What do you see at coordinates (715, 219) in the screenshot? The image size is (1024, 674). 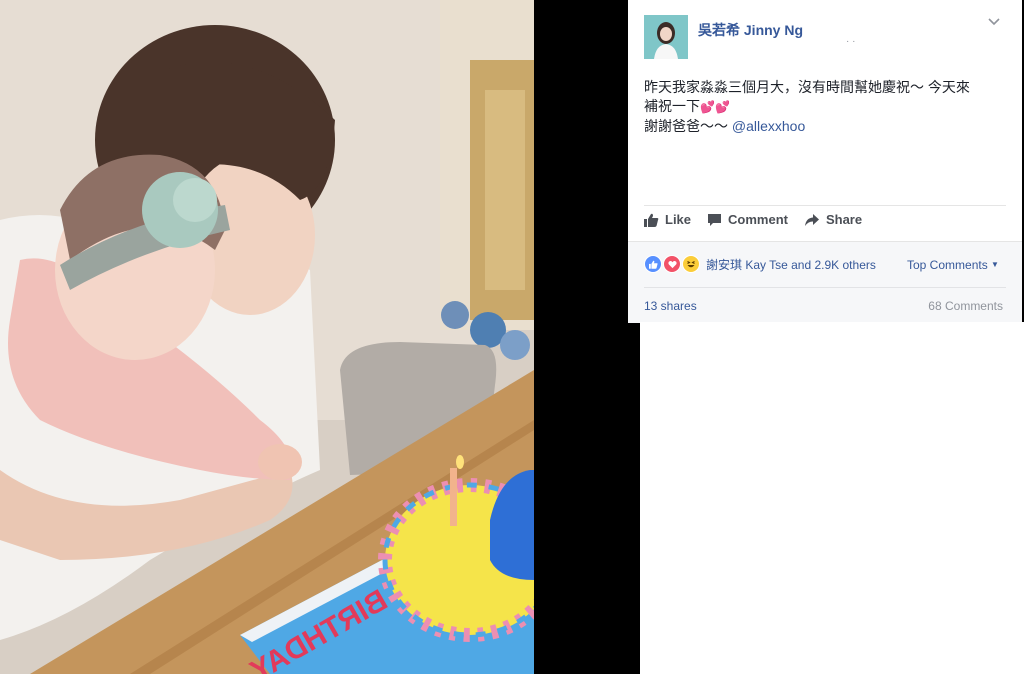 I see `comment-icon` at bounding box center [715, 219].